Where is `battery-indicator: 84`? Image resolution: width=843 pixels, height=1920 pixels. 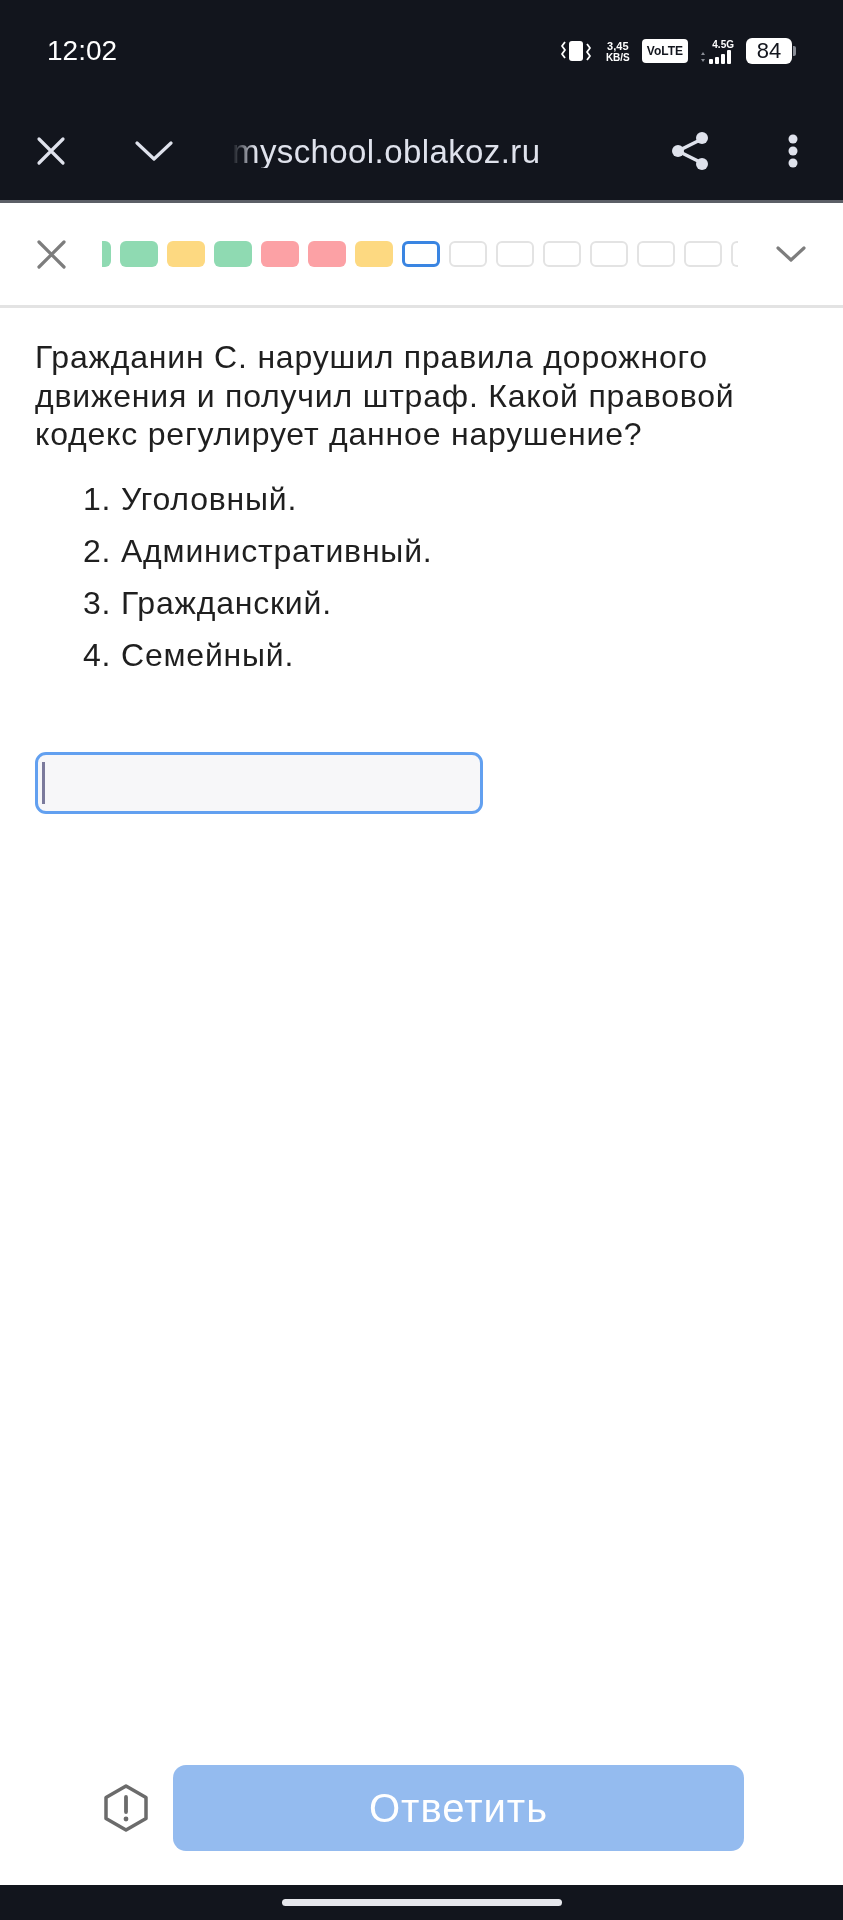 battery-indicator: 84 is located at coordinates (771, 51).